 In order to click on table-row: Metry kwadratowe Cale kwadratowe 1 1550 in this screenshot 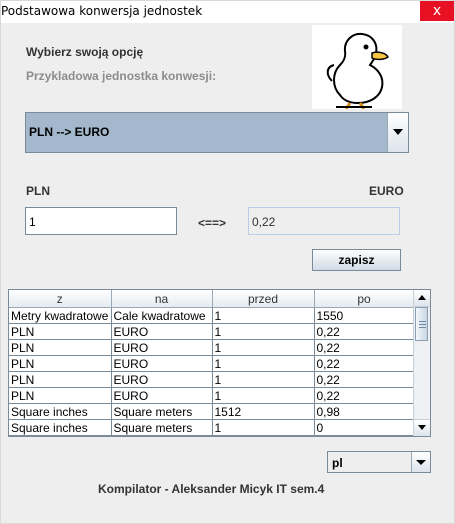, I will do `click(212, 315)`.